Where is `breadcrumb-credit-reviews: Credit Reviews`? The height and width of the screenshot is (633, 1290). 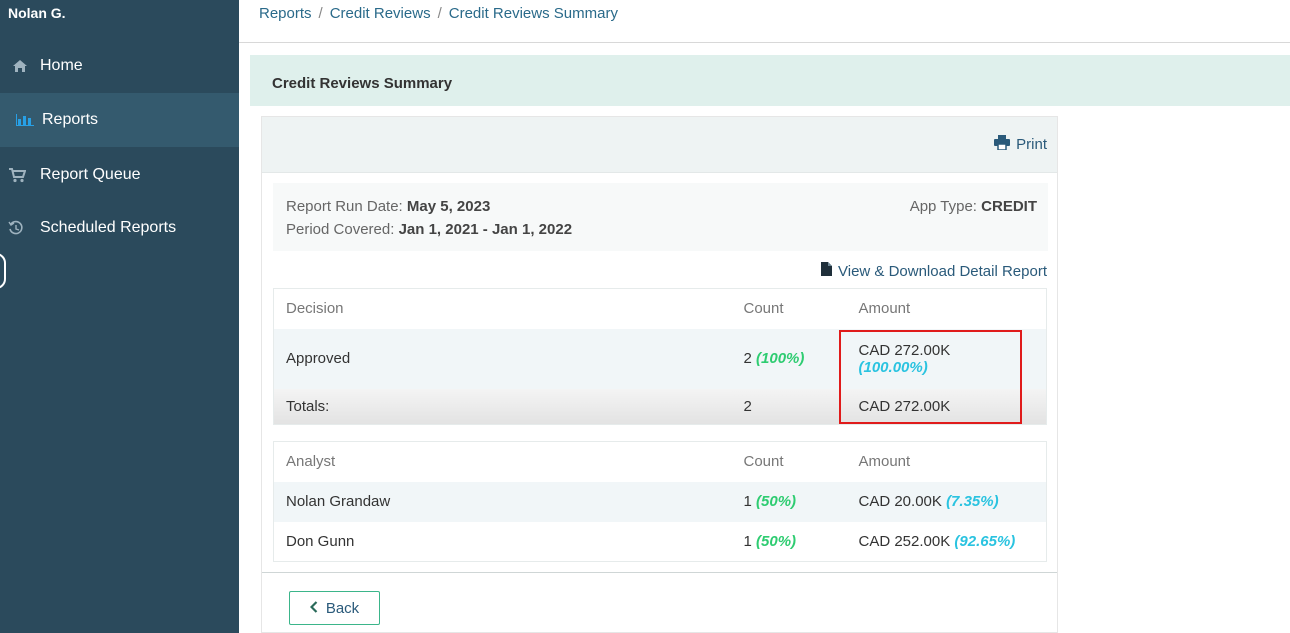 breadcrumb-credit-reviews: Credit Reviews is located at coordinates (380, 13).